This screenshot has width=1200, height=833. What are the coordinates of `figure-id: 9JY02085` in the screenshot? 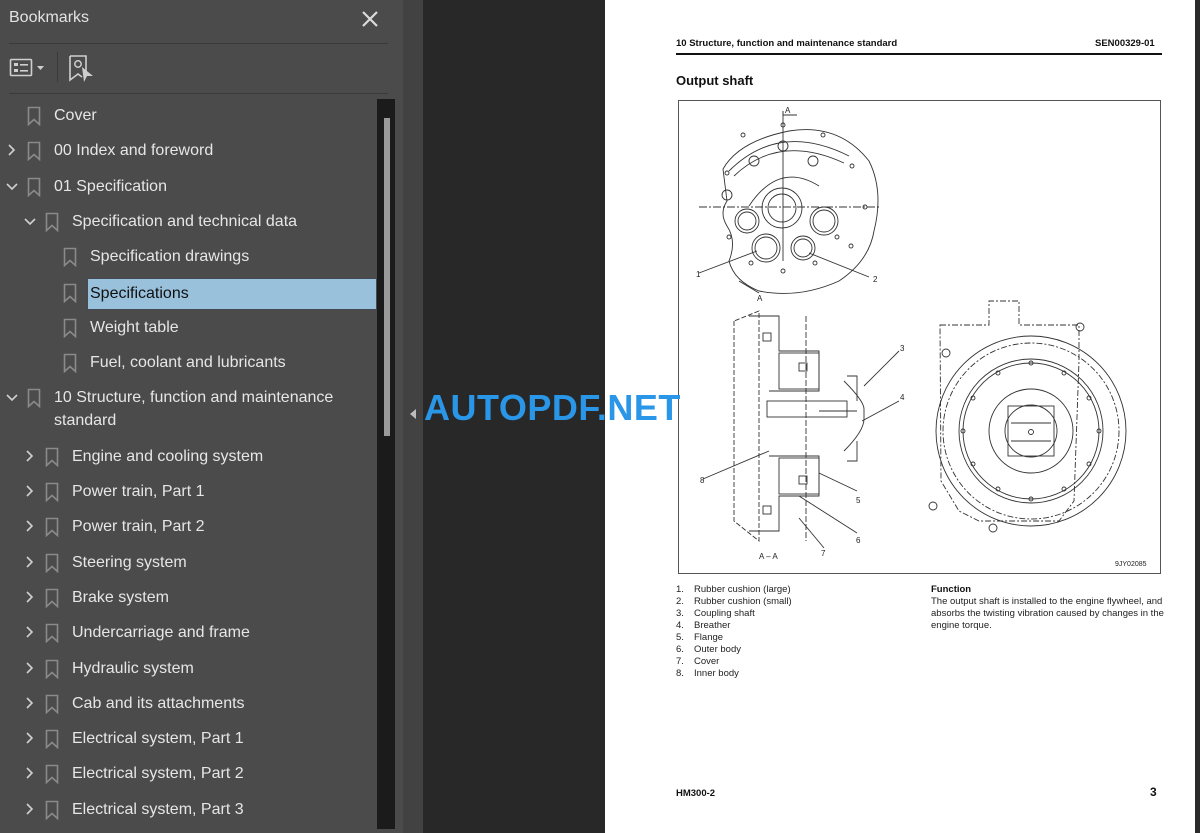 It's located at (1131, 564).